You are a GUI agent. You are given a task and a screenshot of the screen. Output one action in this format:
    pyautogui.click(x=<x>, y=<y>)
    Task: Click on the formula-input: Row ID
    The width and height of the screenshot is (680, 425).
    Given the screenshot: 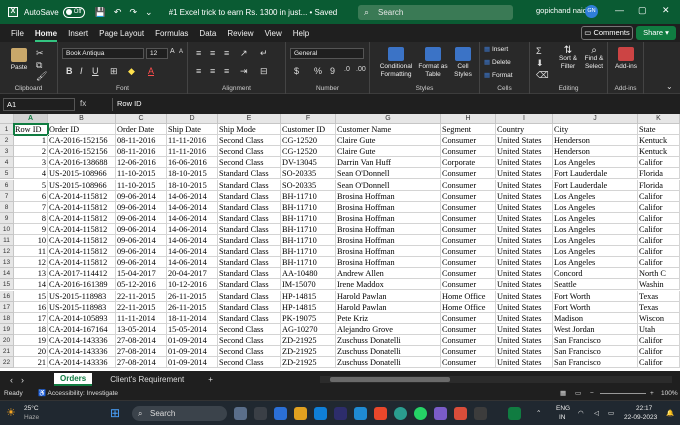 What is the action you would take?
    pyautogui.click(x=393, y=104)
    